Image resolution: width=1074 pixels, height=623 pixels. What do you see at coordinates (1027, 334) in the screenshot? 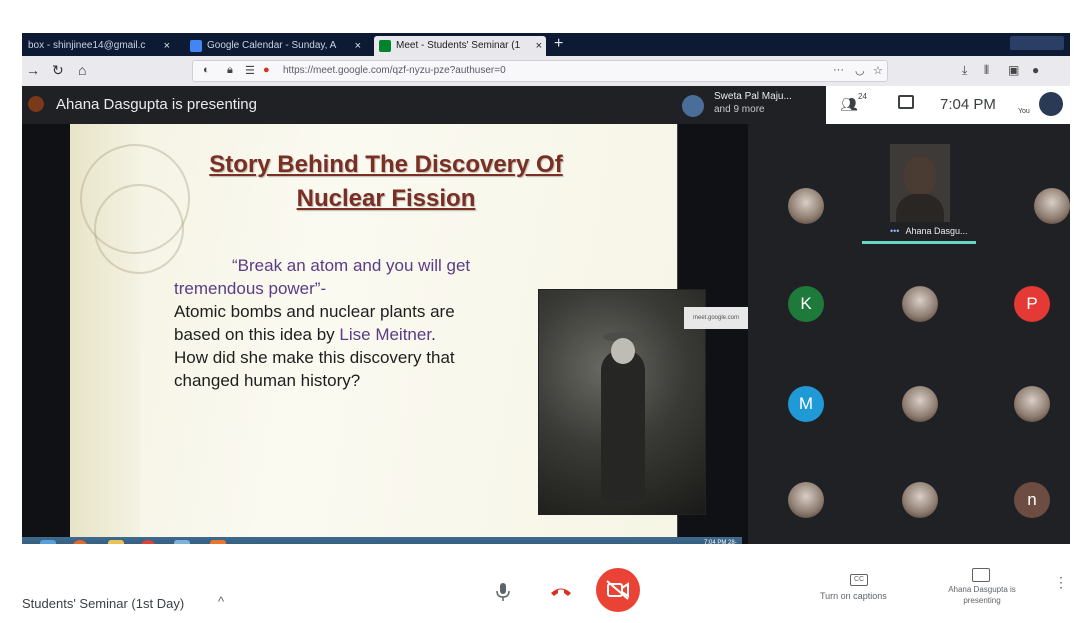
I see `participant-tile: P` at bounding box center [1027, 334].